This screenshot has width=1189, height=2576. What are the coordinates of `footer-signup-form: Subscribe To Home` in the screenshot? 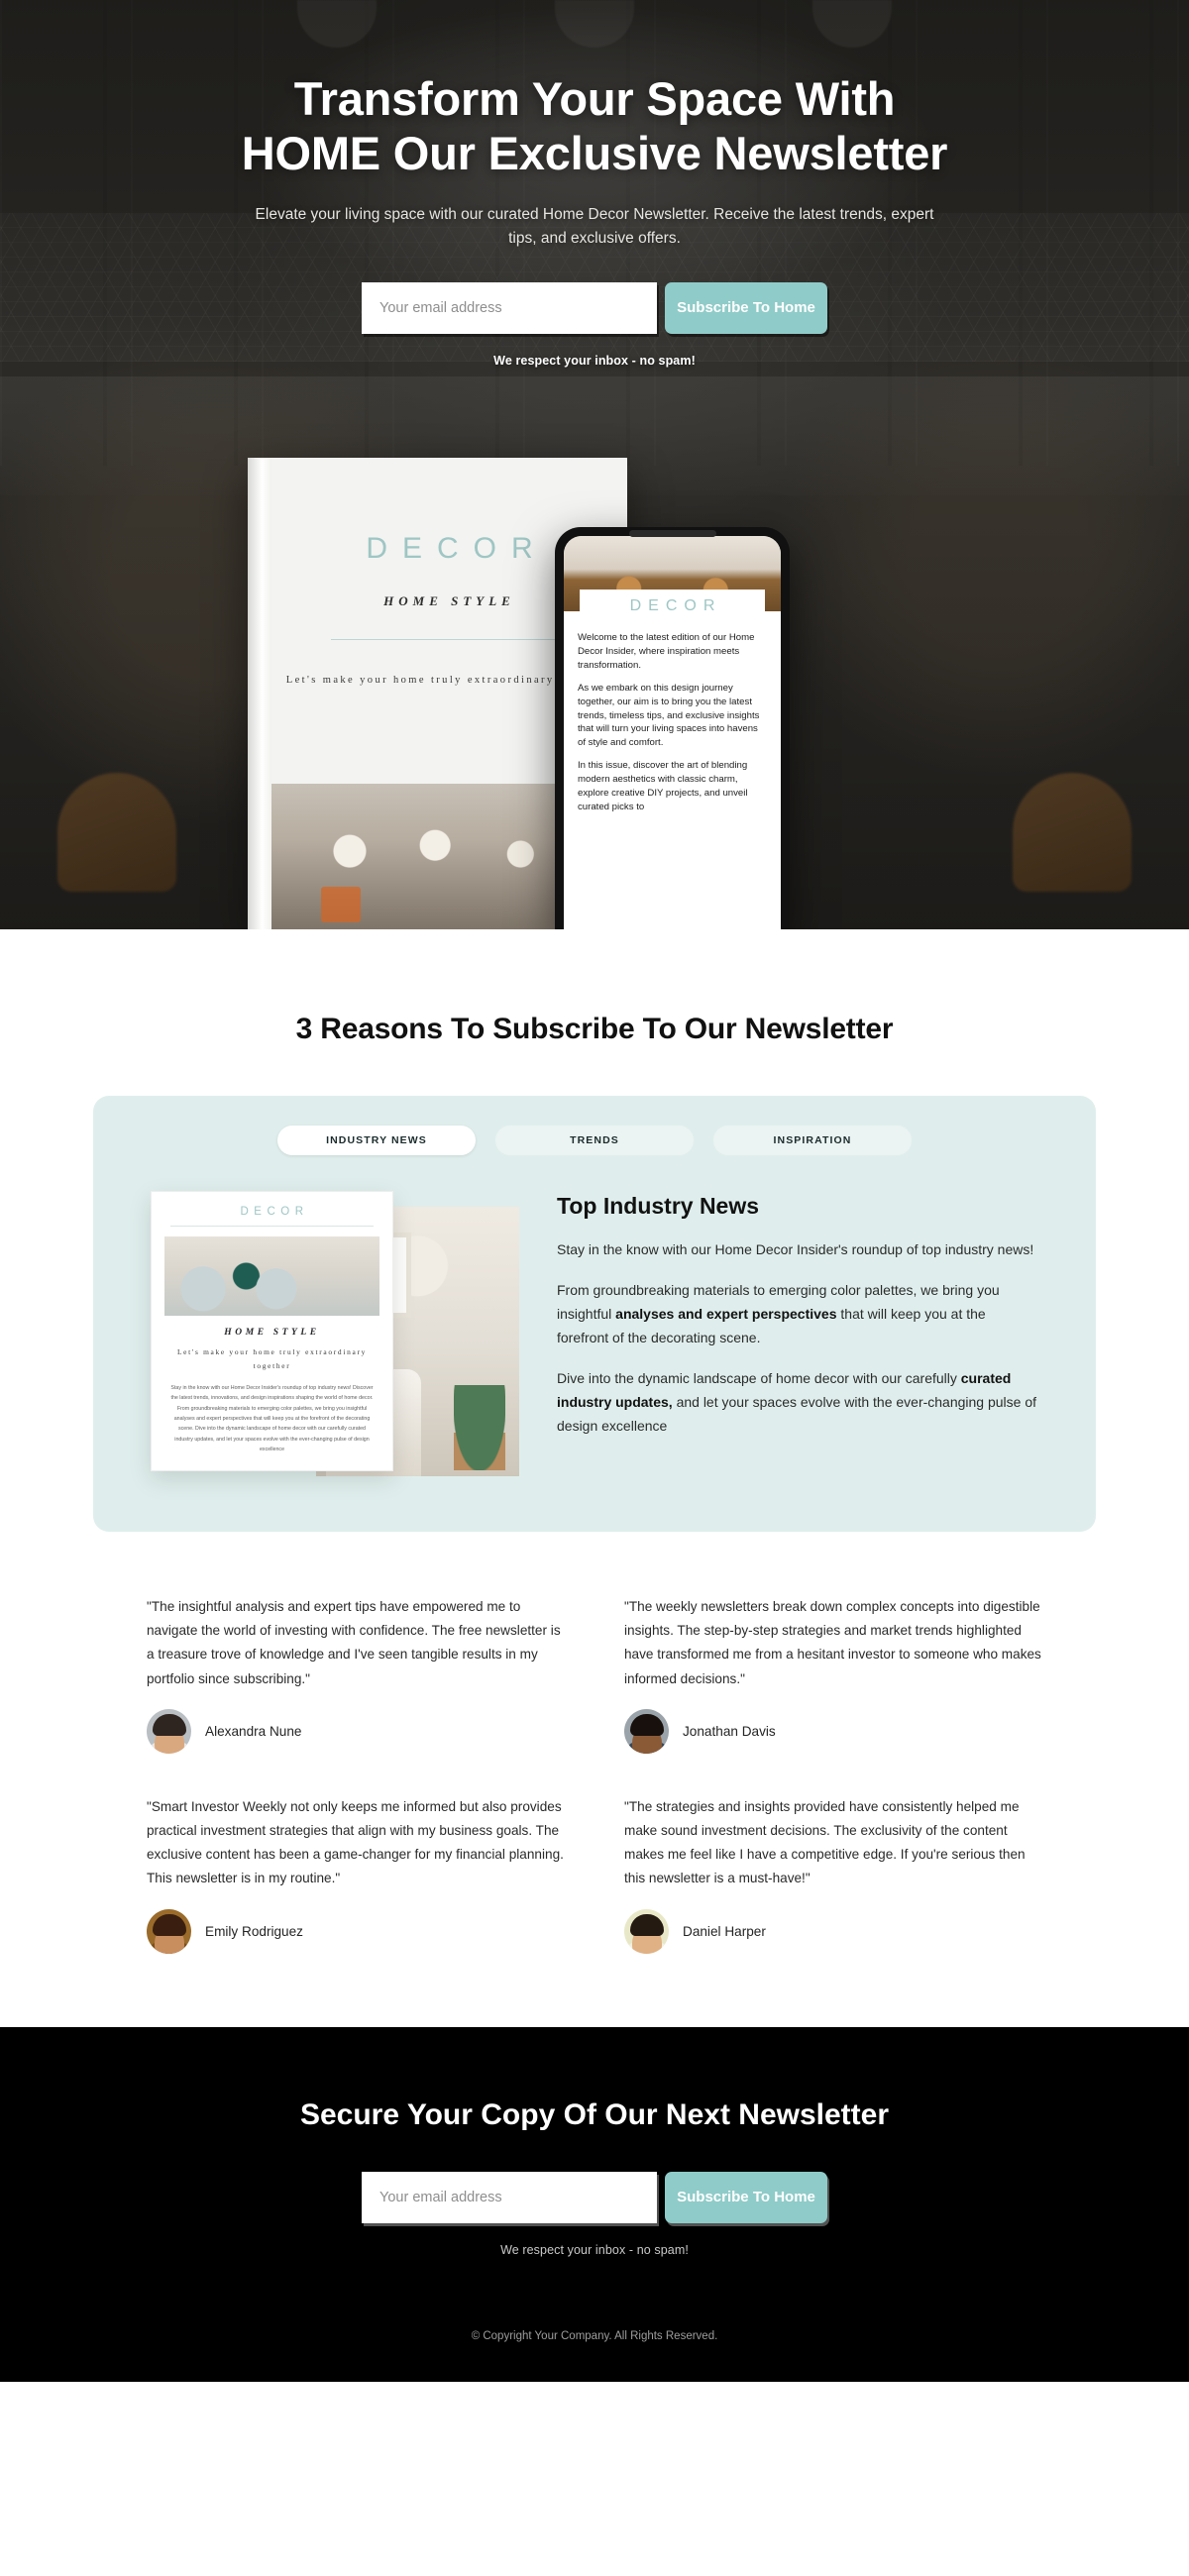 It's located at (594, 2197).